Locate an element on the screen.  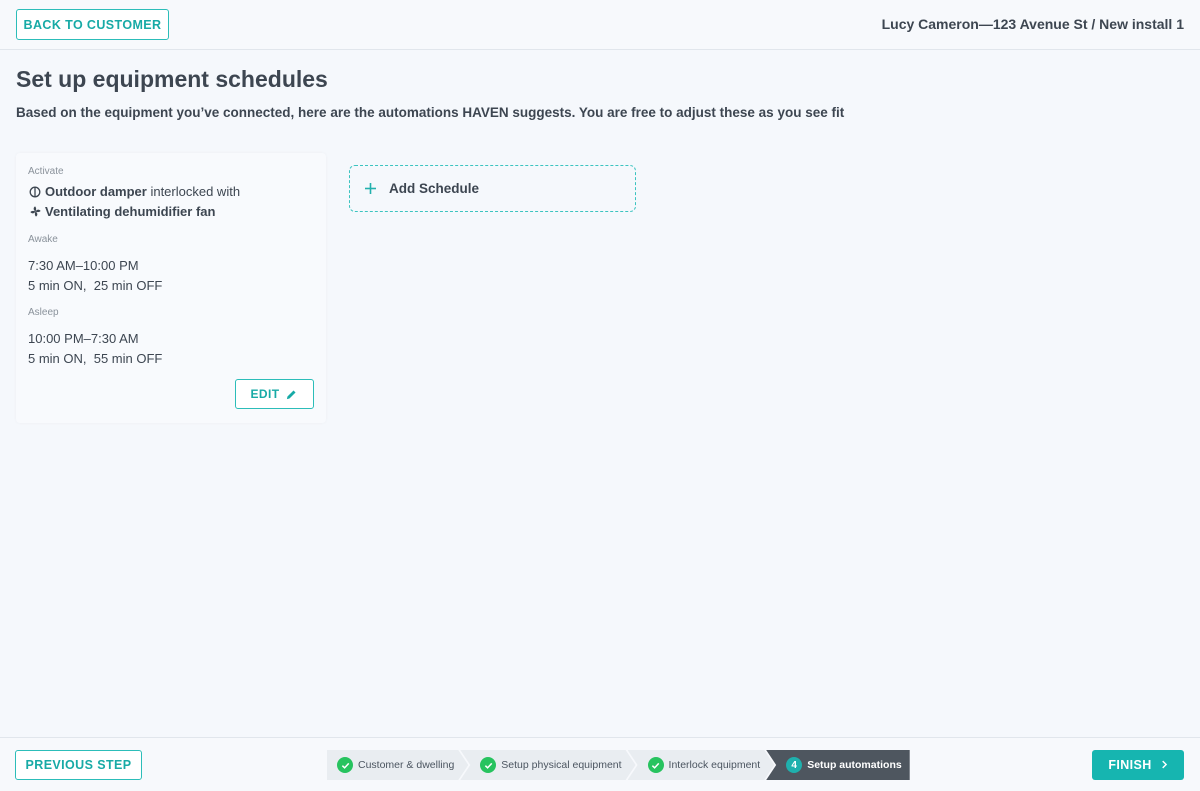
step-number-badge: 4 is located at coordinates (794, 765).